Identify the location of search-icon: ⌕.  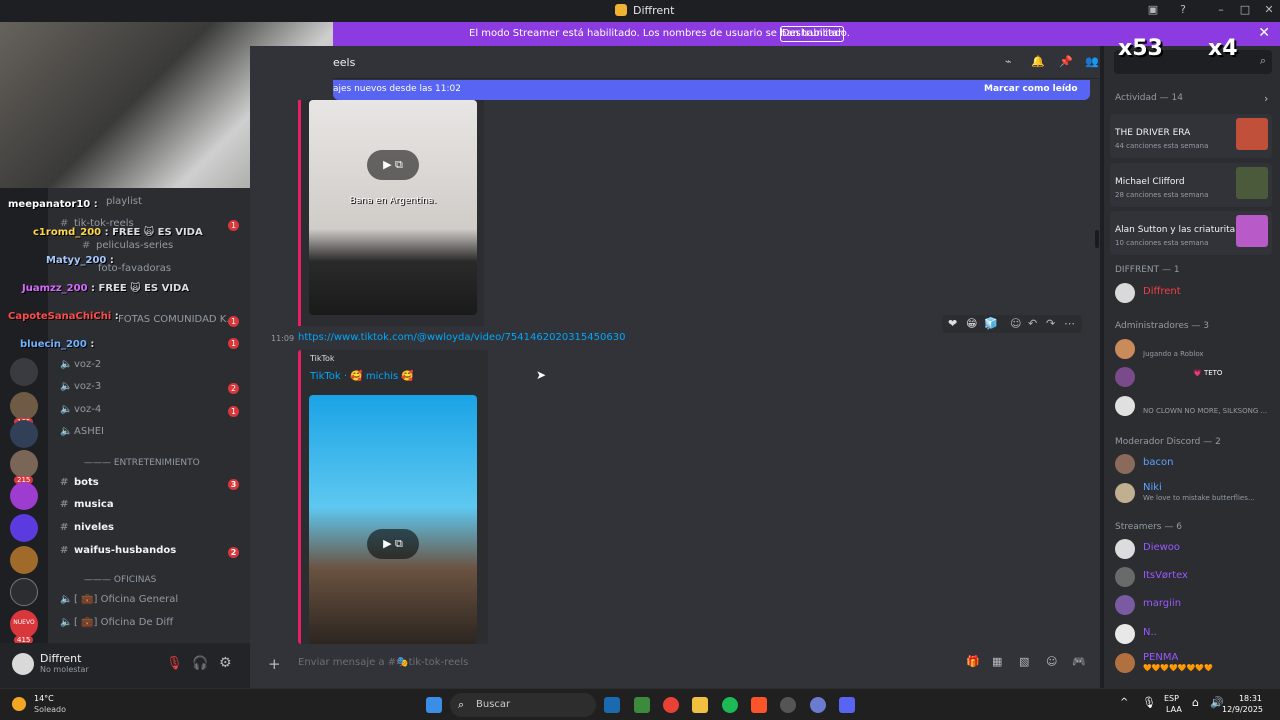
(461, 704).